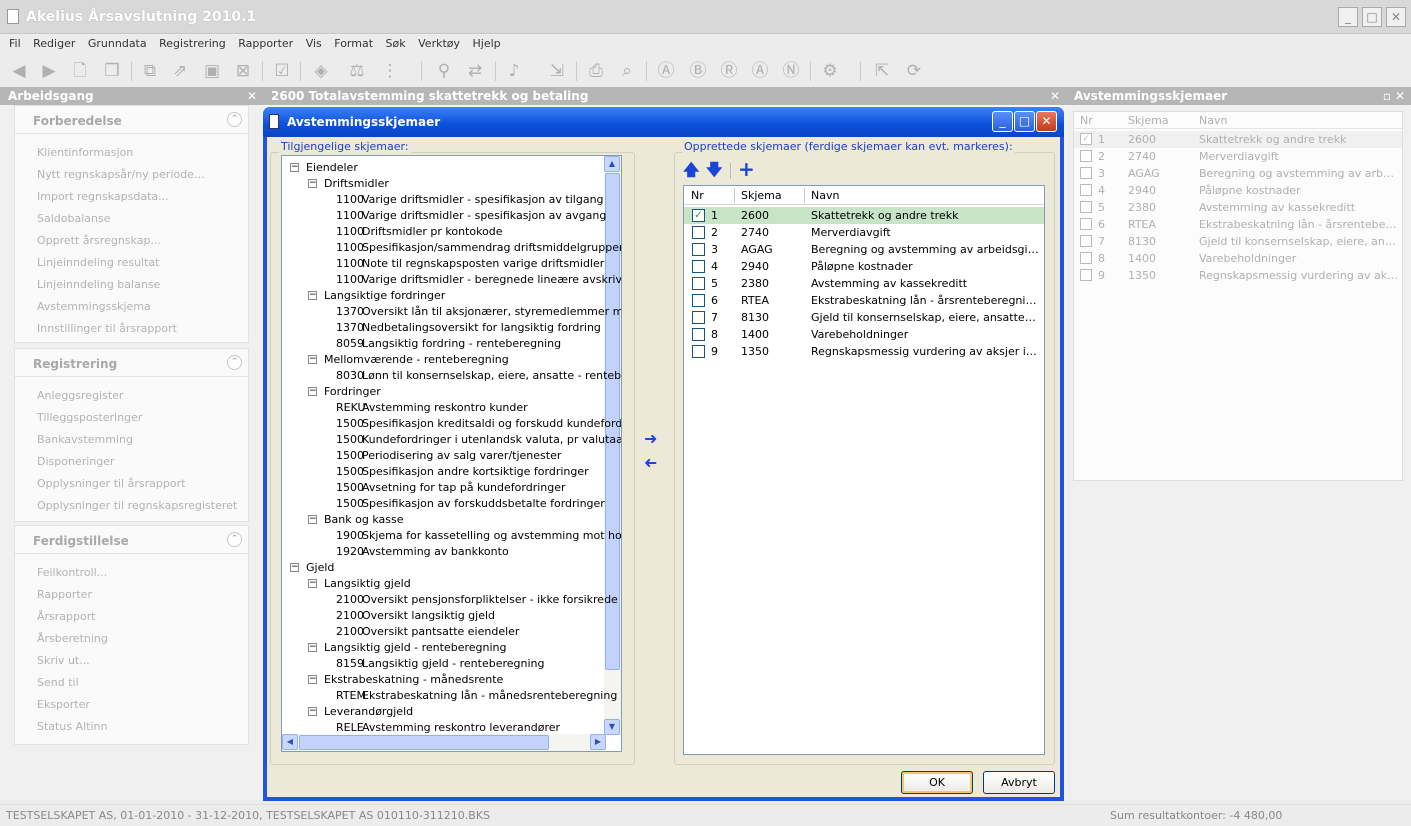  Describe the element at coordinates (448, 488) in the screenshot. I see `tree-item: 1500Avsetning for tap på kundefordringer` at that location.